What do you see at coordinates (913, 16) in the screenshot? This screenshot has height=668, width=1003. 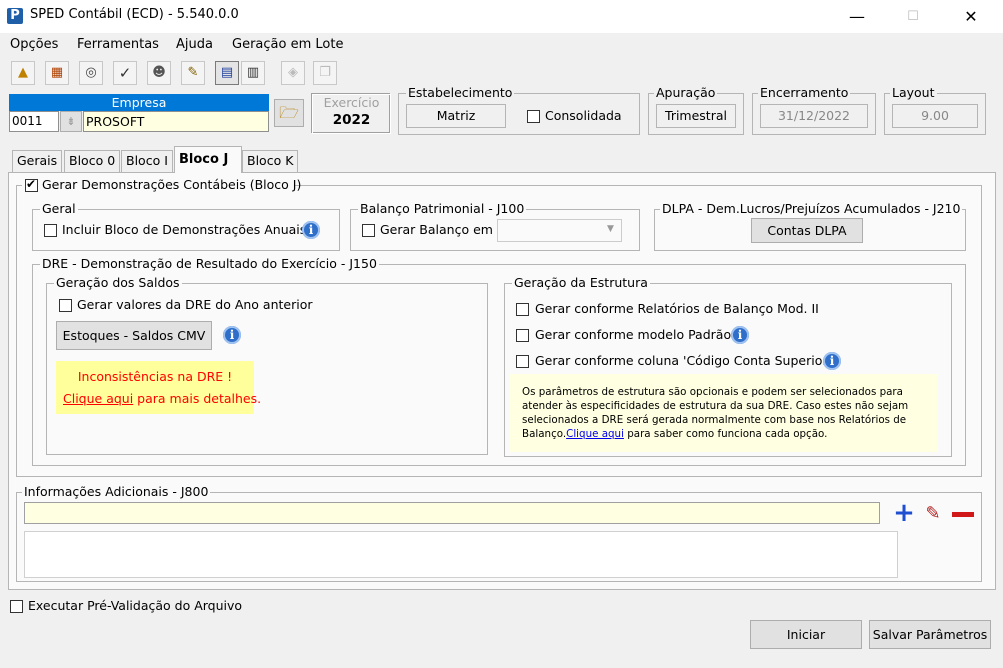 I see `maximize-button: ☐` at bounding box center [913, 16].